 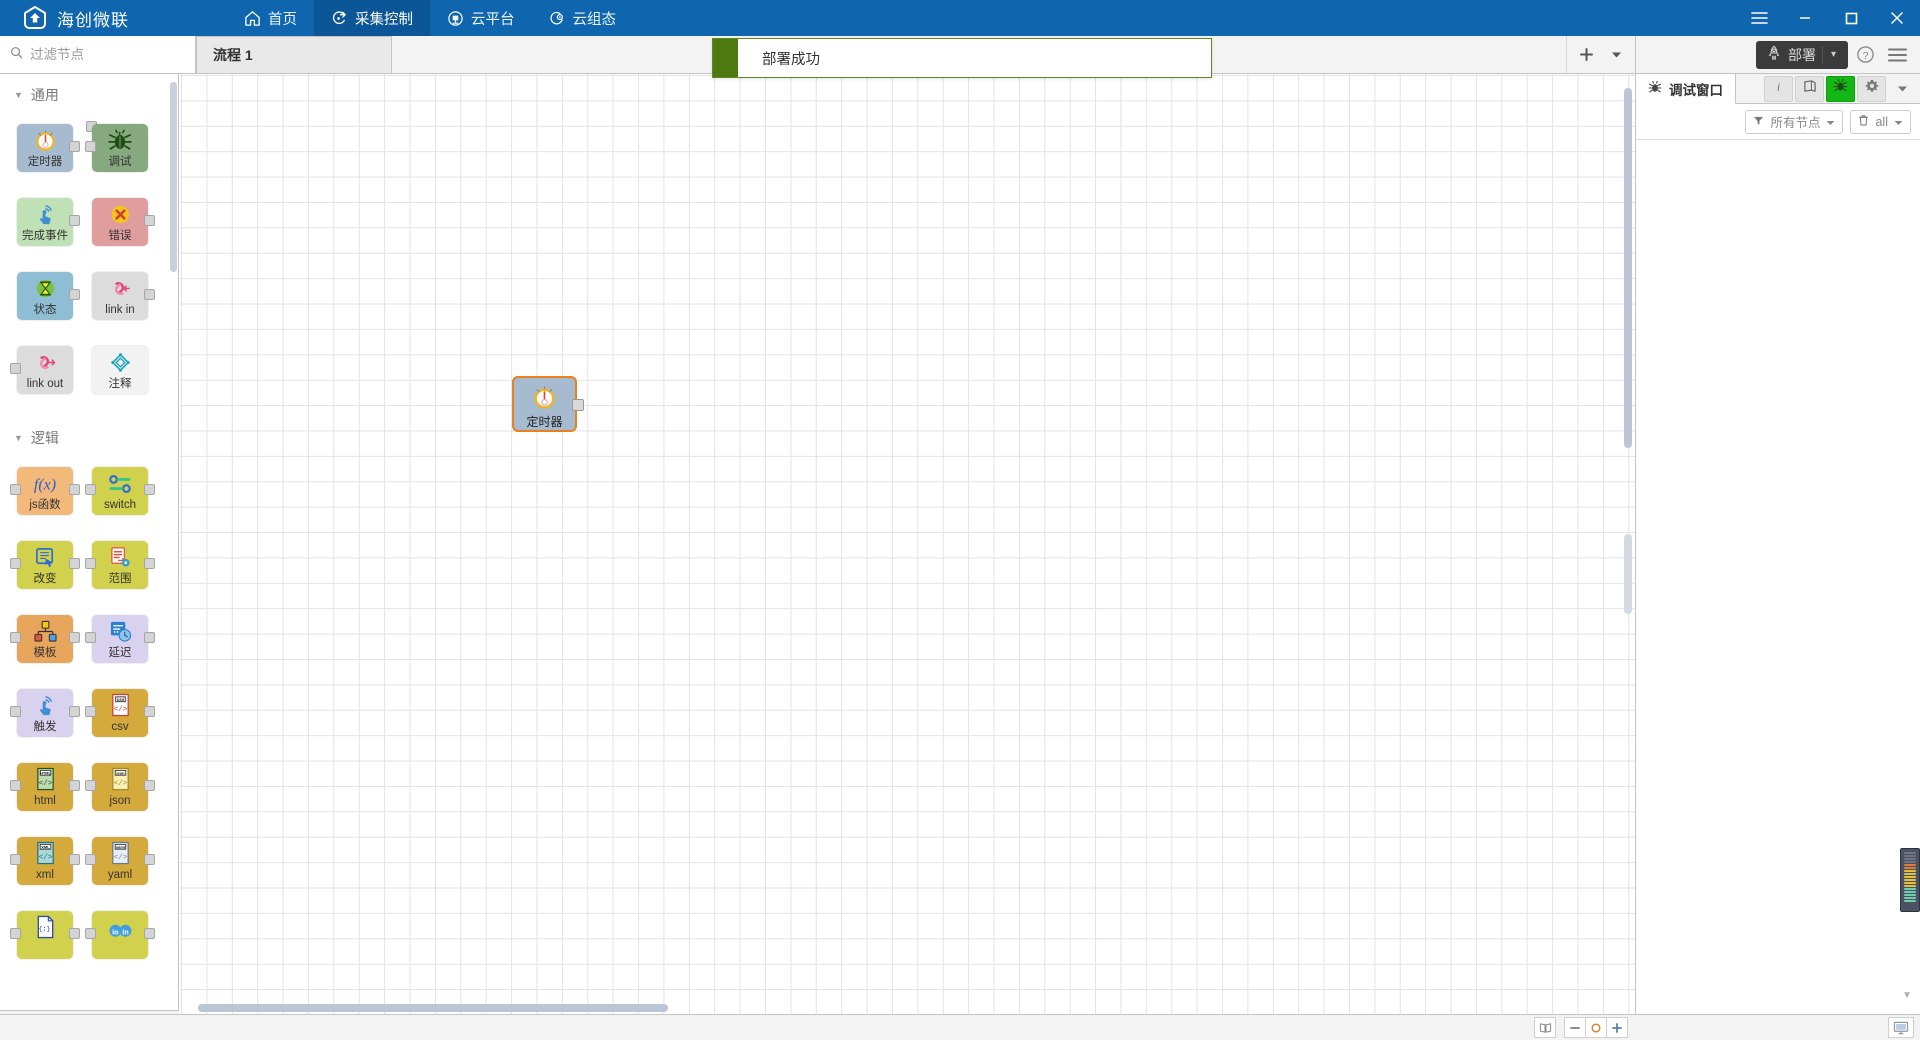 I want to click on debug-message-list, so click(x=1778, y=577).